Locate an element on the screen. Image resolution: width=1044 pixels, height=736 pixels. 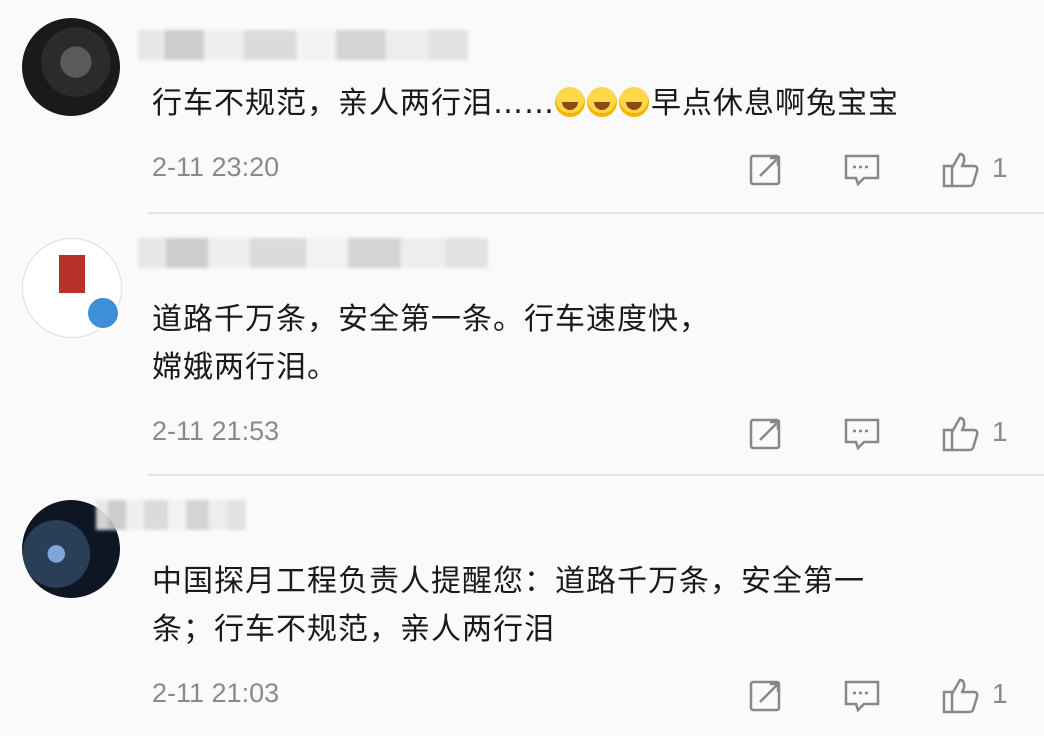
comment-text-part: 早点休息啊兔宝宝 is located at coordinates (775, 103).